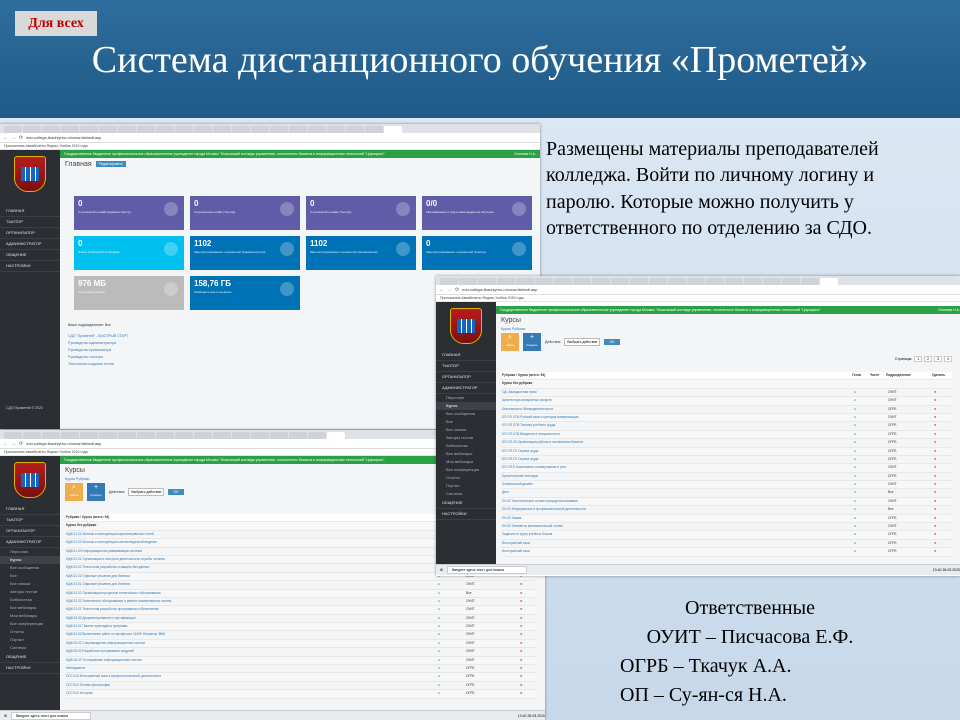  I want to click on table-row: БП.ОП.СП6 Введение в специальность ● ОГРБ ✖, so click(727, 435).